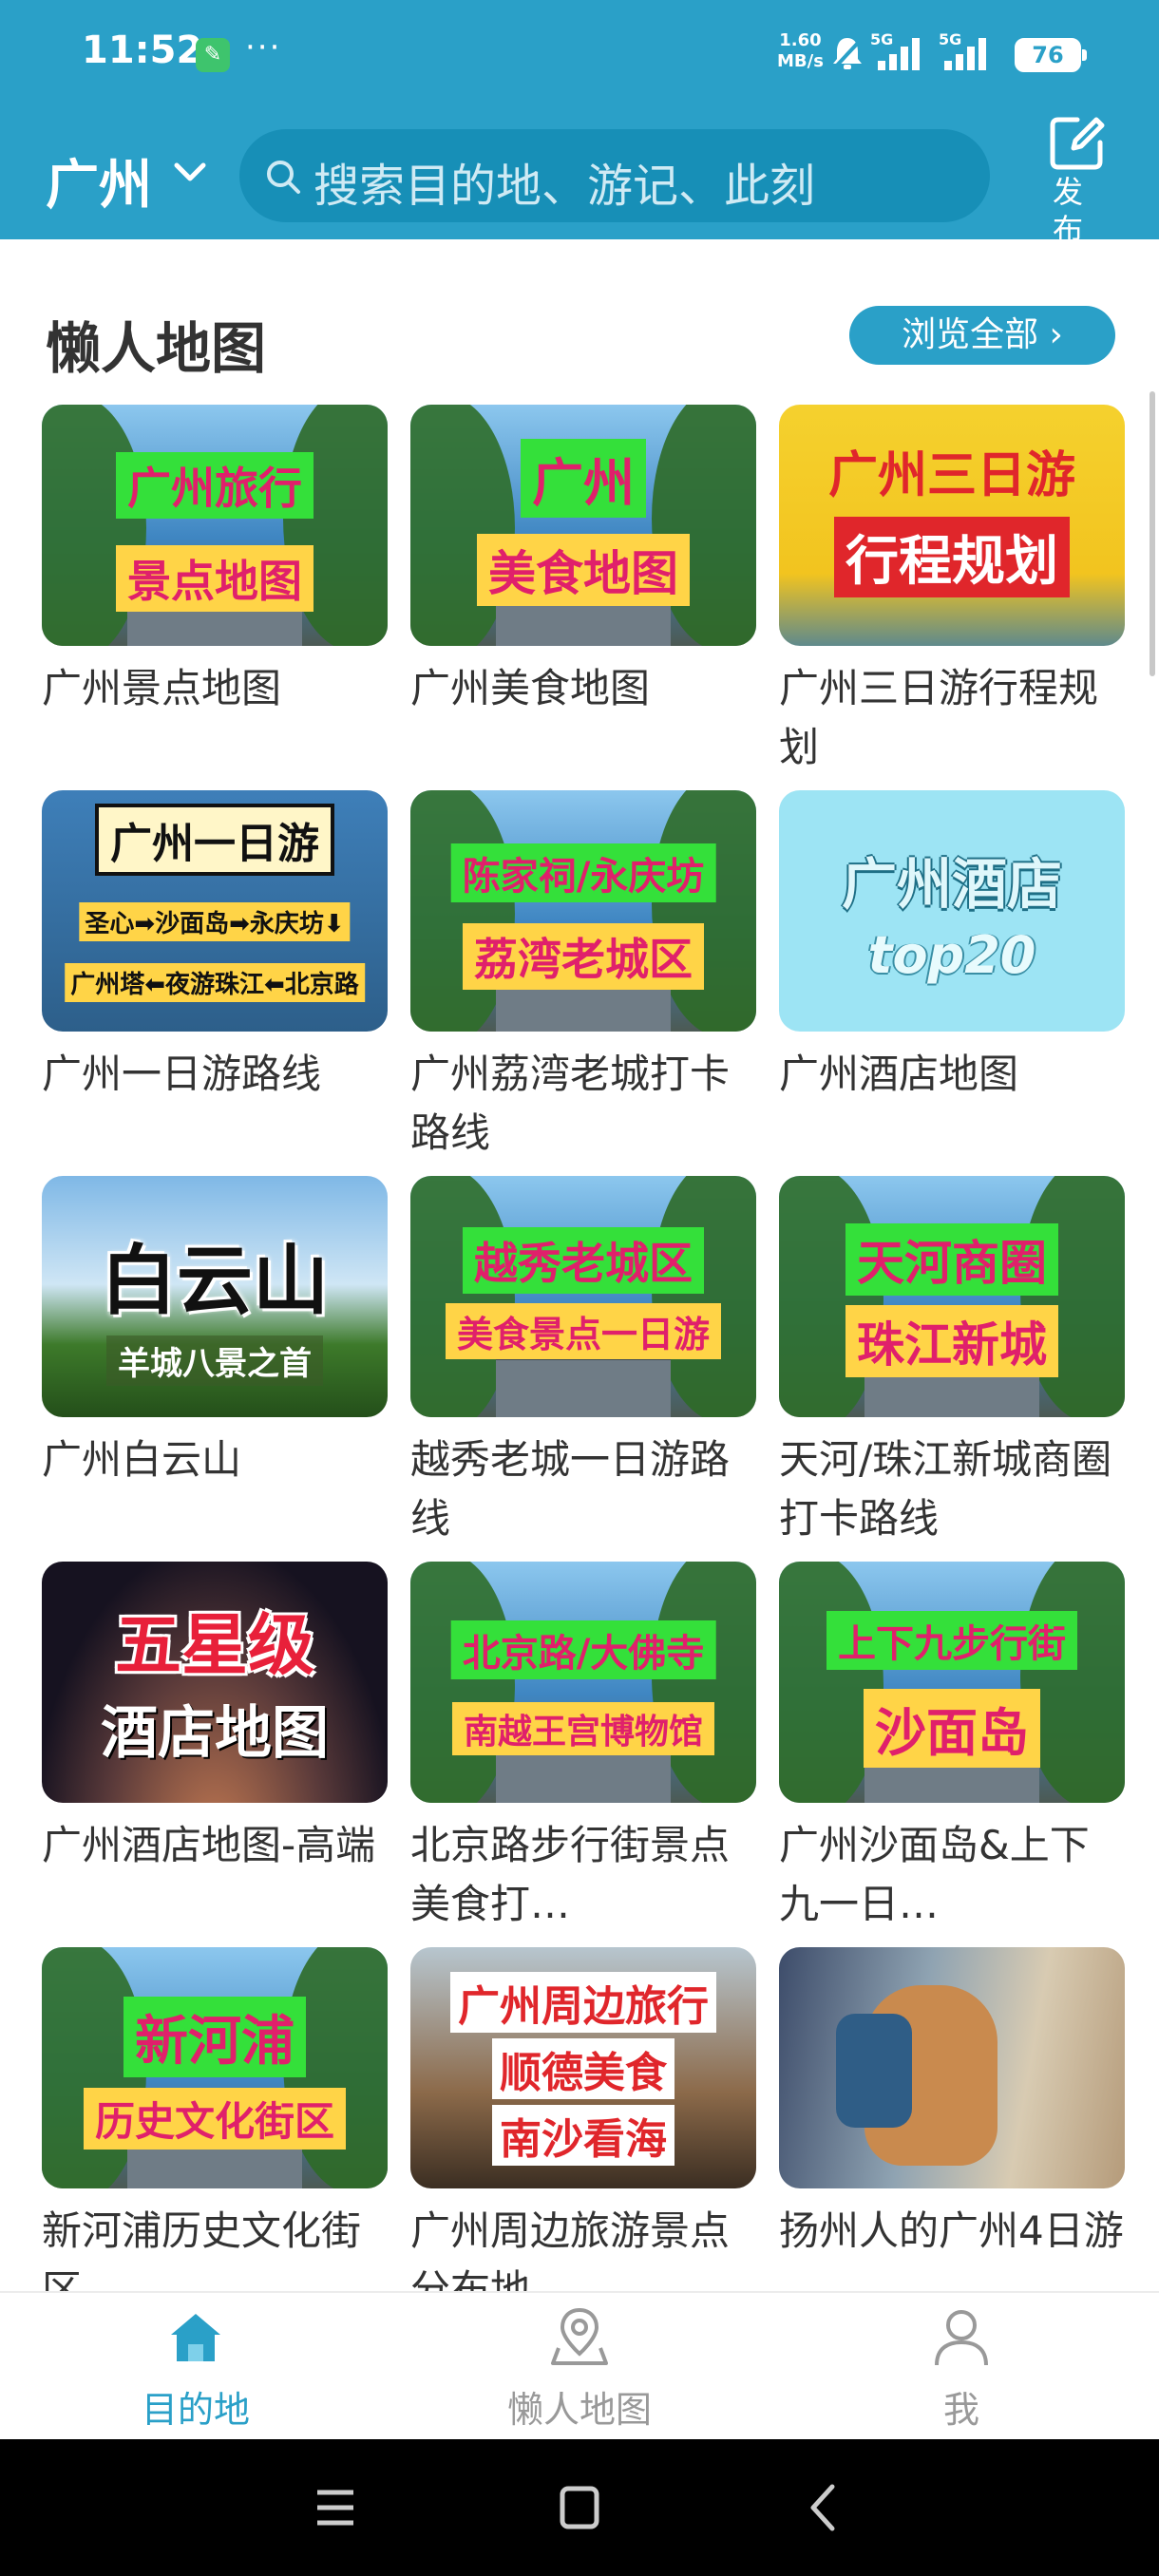  I want to click on status-time: 11:52, so click(142, 50).